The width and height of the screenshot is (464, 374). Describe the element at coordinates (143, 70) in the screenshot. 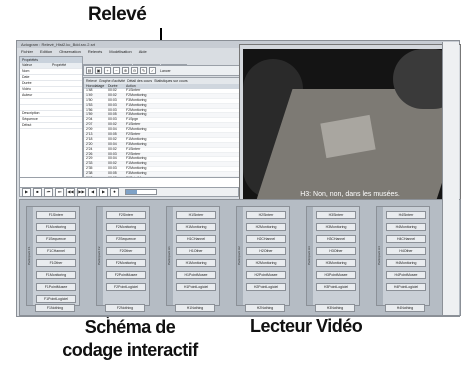

I see `edit-icon: ✎` at that location.